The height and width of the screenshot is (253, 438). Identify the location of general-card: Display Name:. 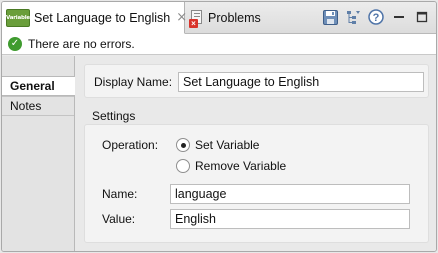
(256, 81).